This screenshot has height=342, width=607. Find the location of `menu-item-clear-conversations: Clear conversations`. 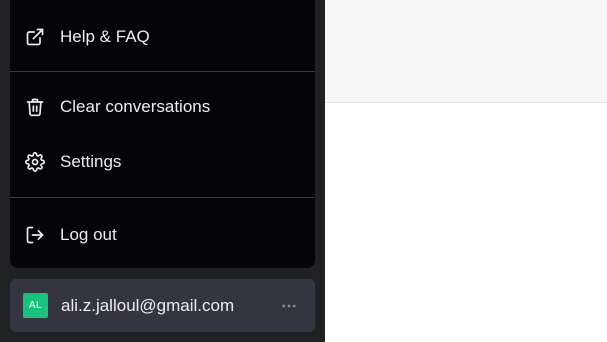

menu-item-clear-conversations: Clear conversations is located at coordinates (162, 107).